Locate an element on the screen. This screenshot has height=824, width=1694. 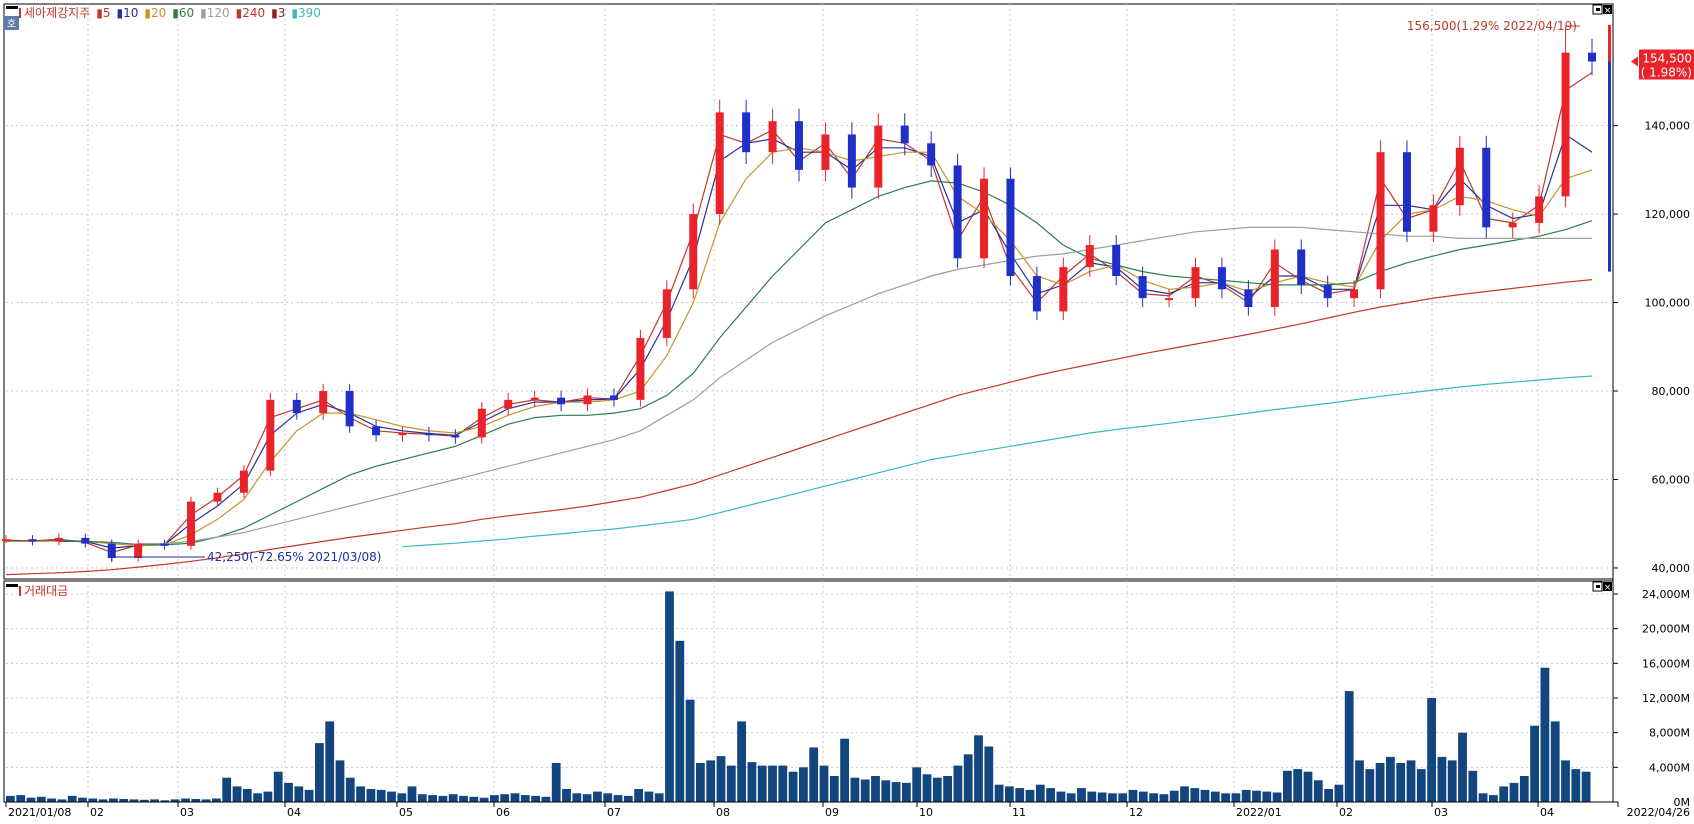
price-legend-text: 세아제강지주 ▮5 ▮10 ▮20 ▮60 ▮120 ▮240 ▮3 ▮390 is located at coordinates (172, 13).